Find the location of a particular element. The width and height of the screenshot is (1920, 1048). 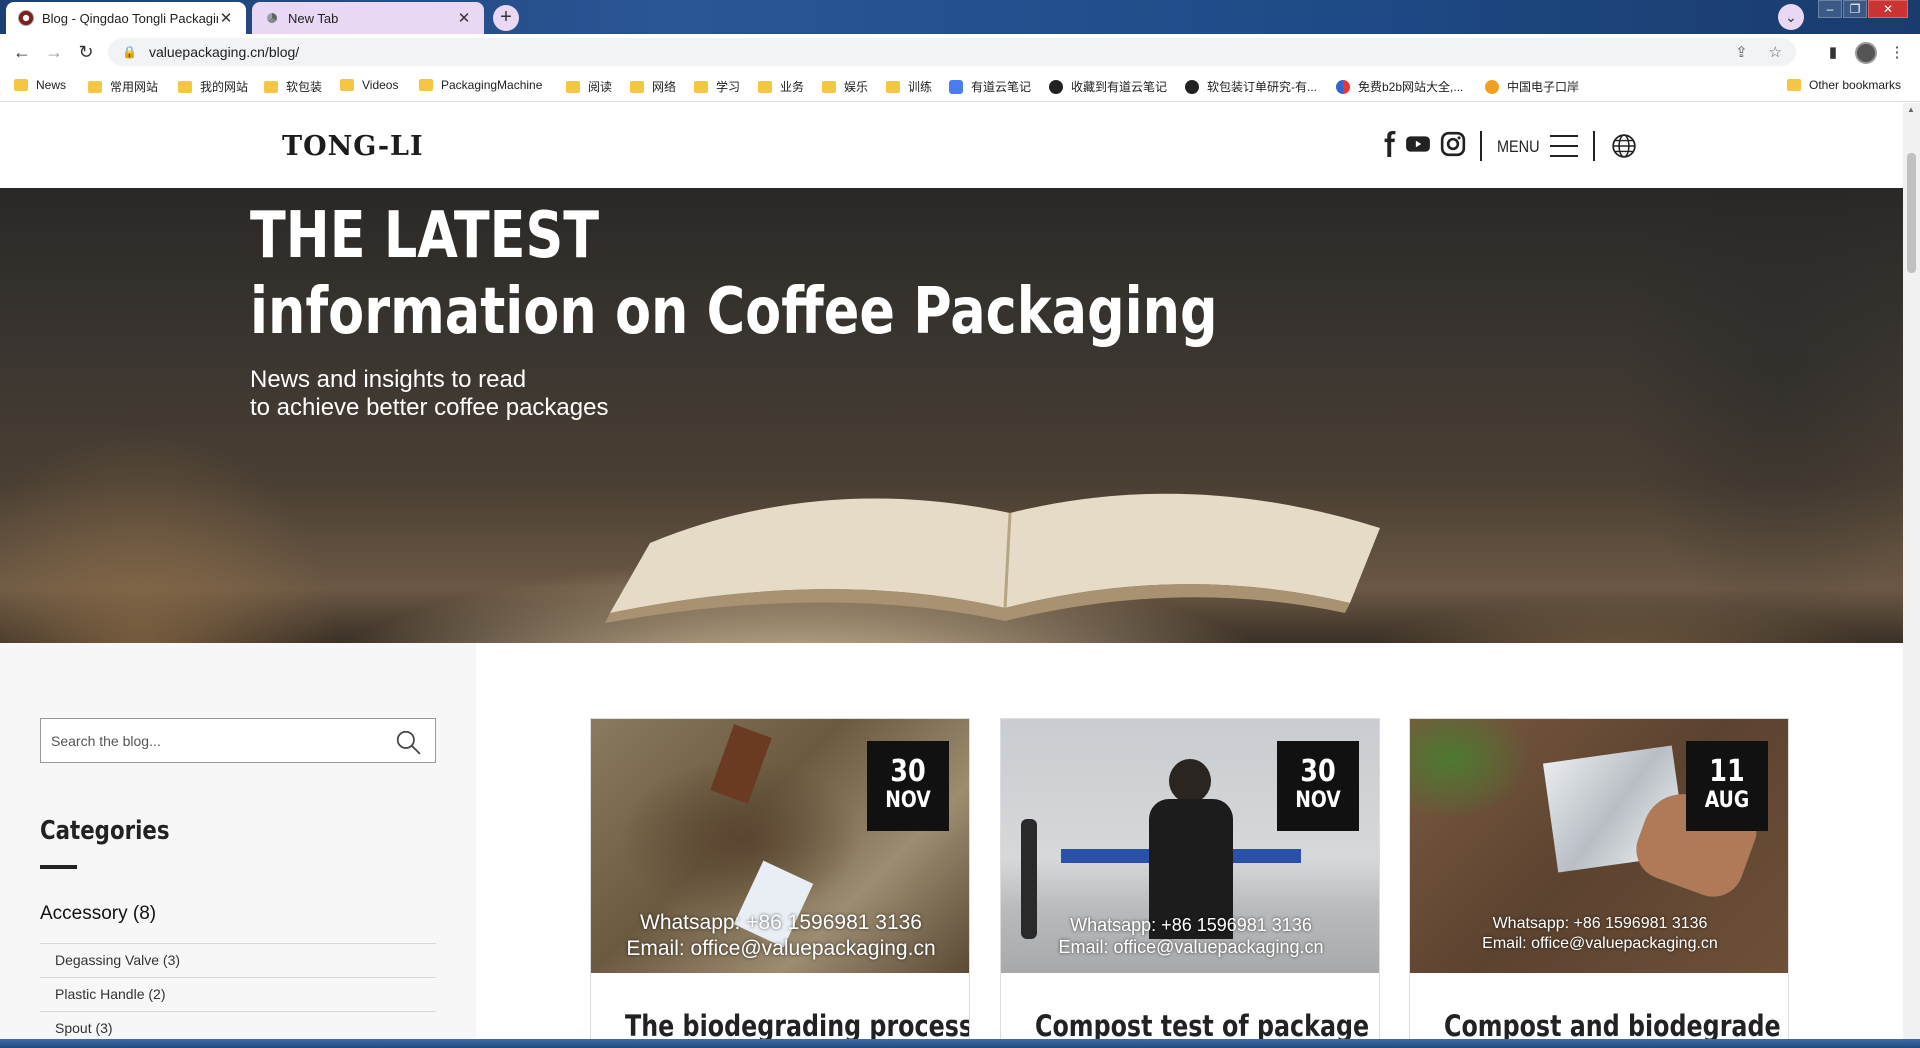

lock-icon: 🔒 is located at coordinates (129, 52).